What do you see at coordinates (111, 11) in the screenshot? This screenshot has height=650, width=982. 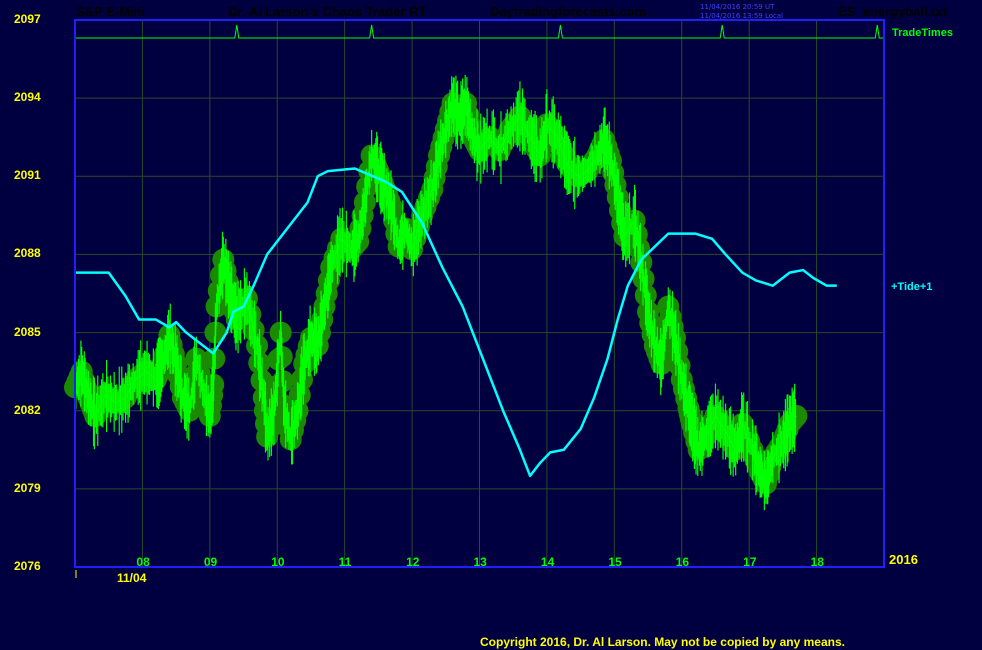 I see `symbol-label: S&P E-Mini` at bounding box center [111, 11].